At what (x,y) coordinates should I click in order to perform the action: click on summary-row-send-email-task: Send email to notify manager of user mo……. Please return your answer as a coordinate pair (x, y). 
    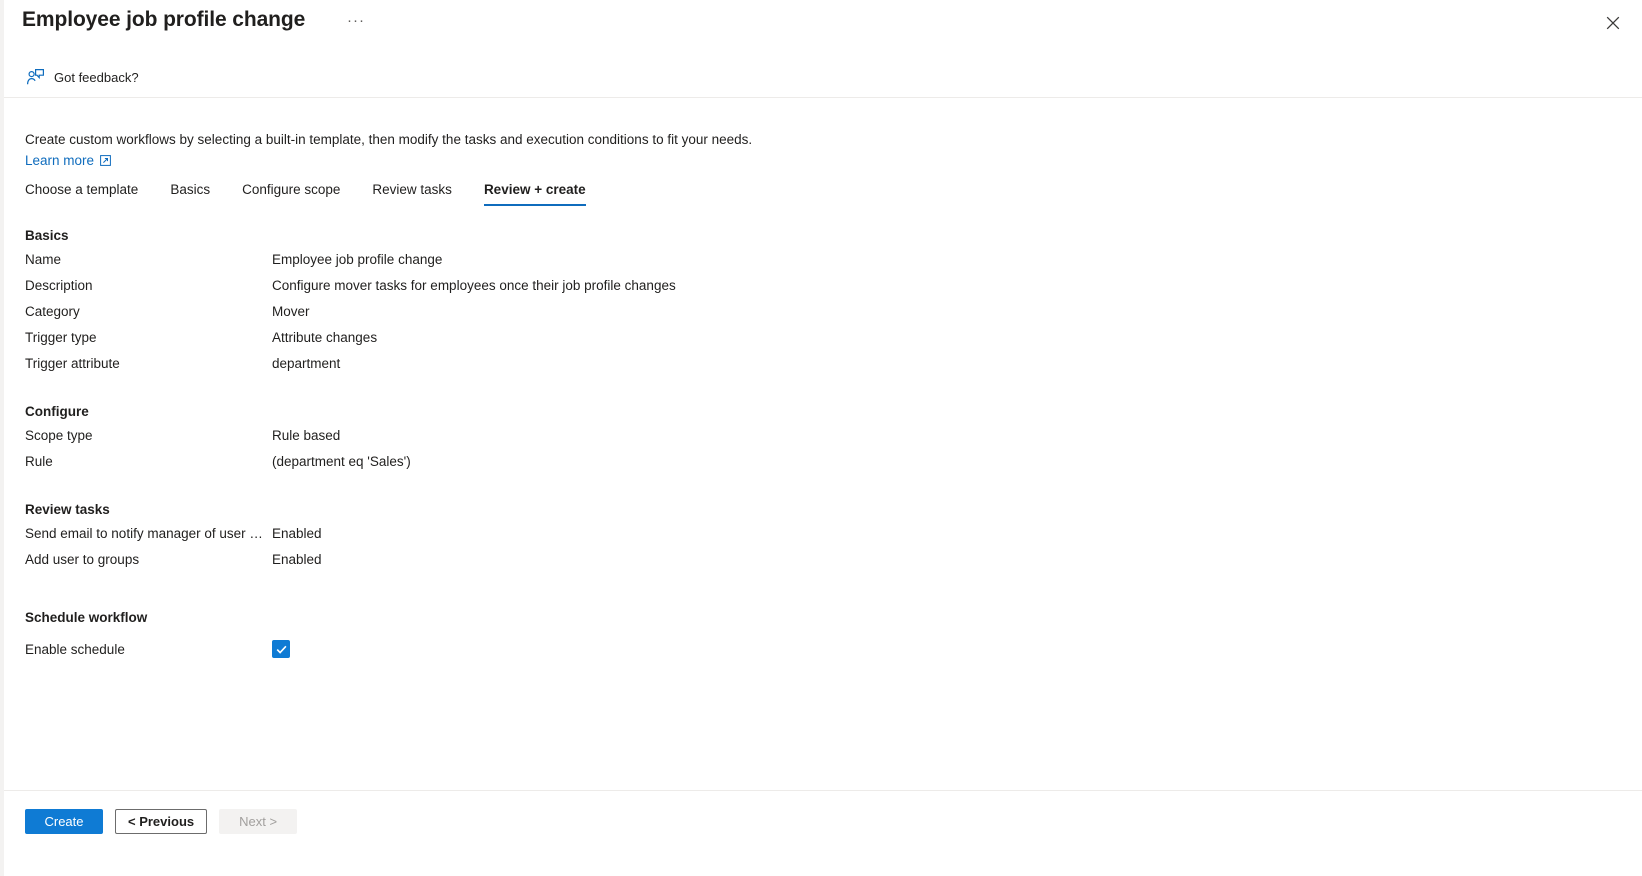
    Looking at the image, I should click on (804, 539).